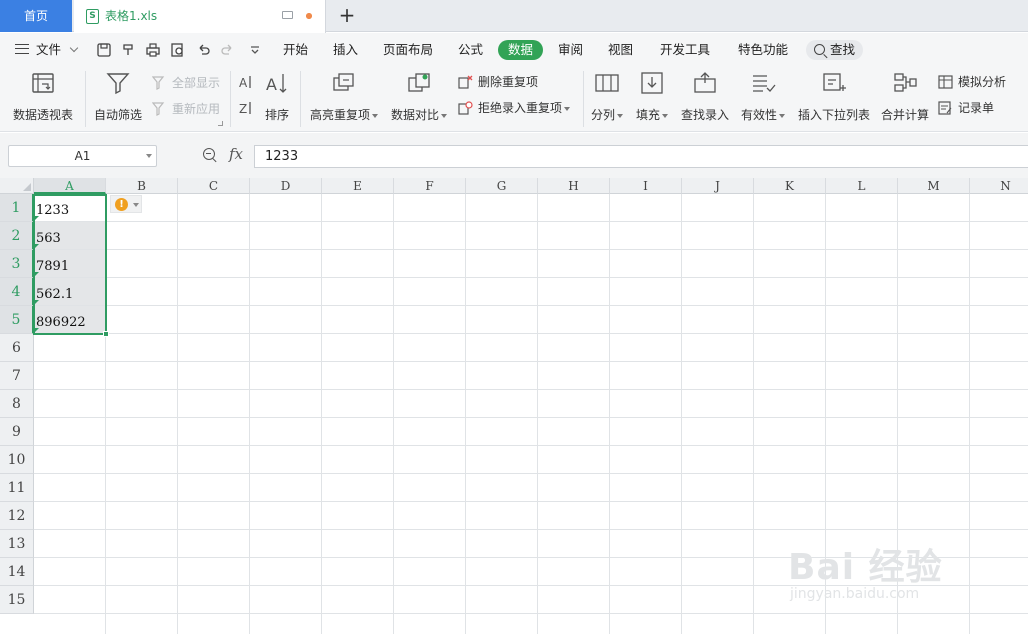  I want to click on tab-formula: 公式, so click(470, 50).